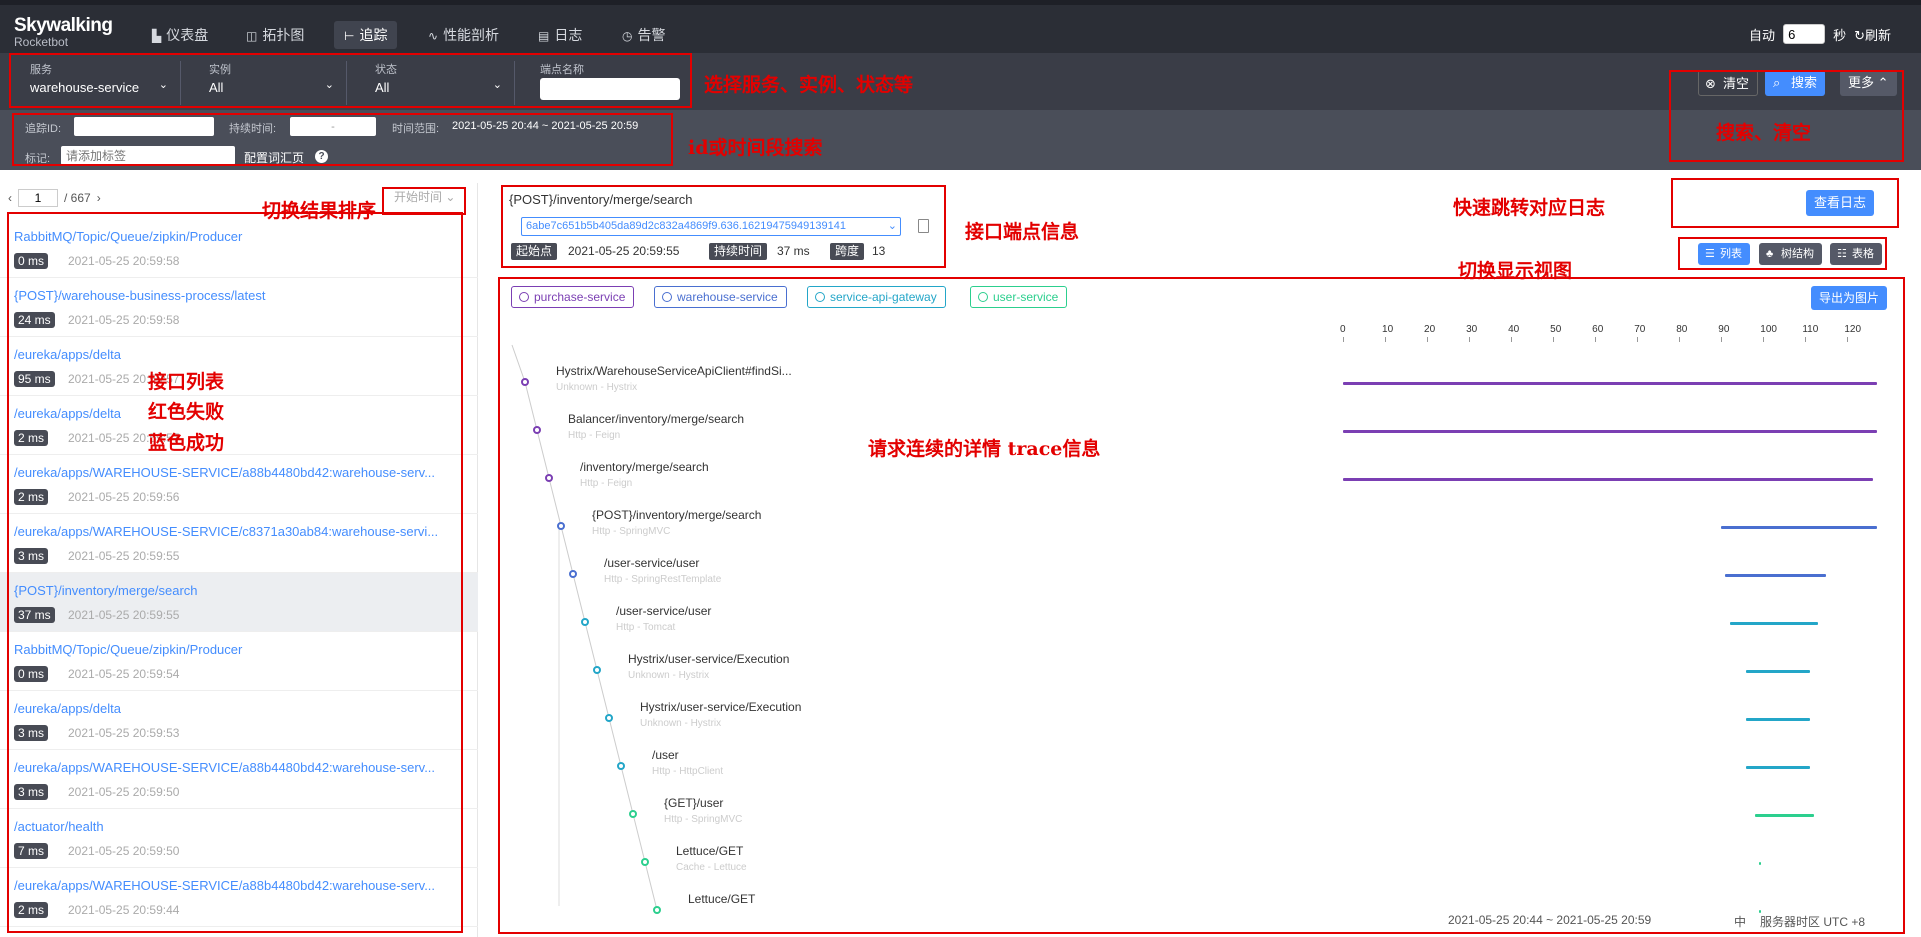  What do you see at coordinates (809, 85) in the screenshot?
I see `annotation-filters: 选择服务、实例、状态等` at bounding box center [809, 85].